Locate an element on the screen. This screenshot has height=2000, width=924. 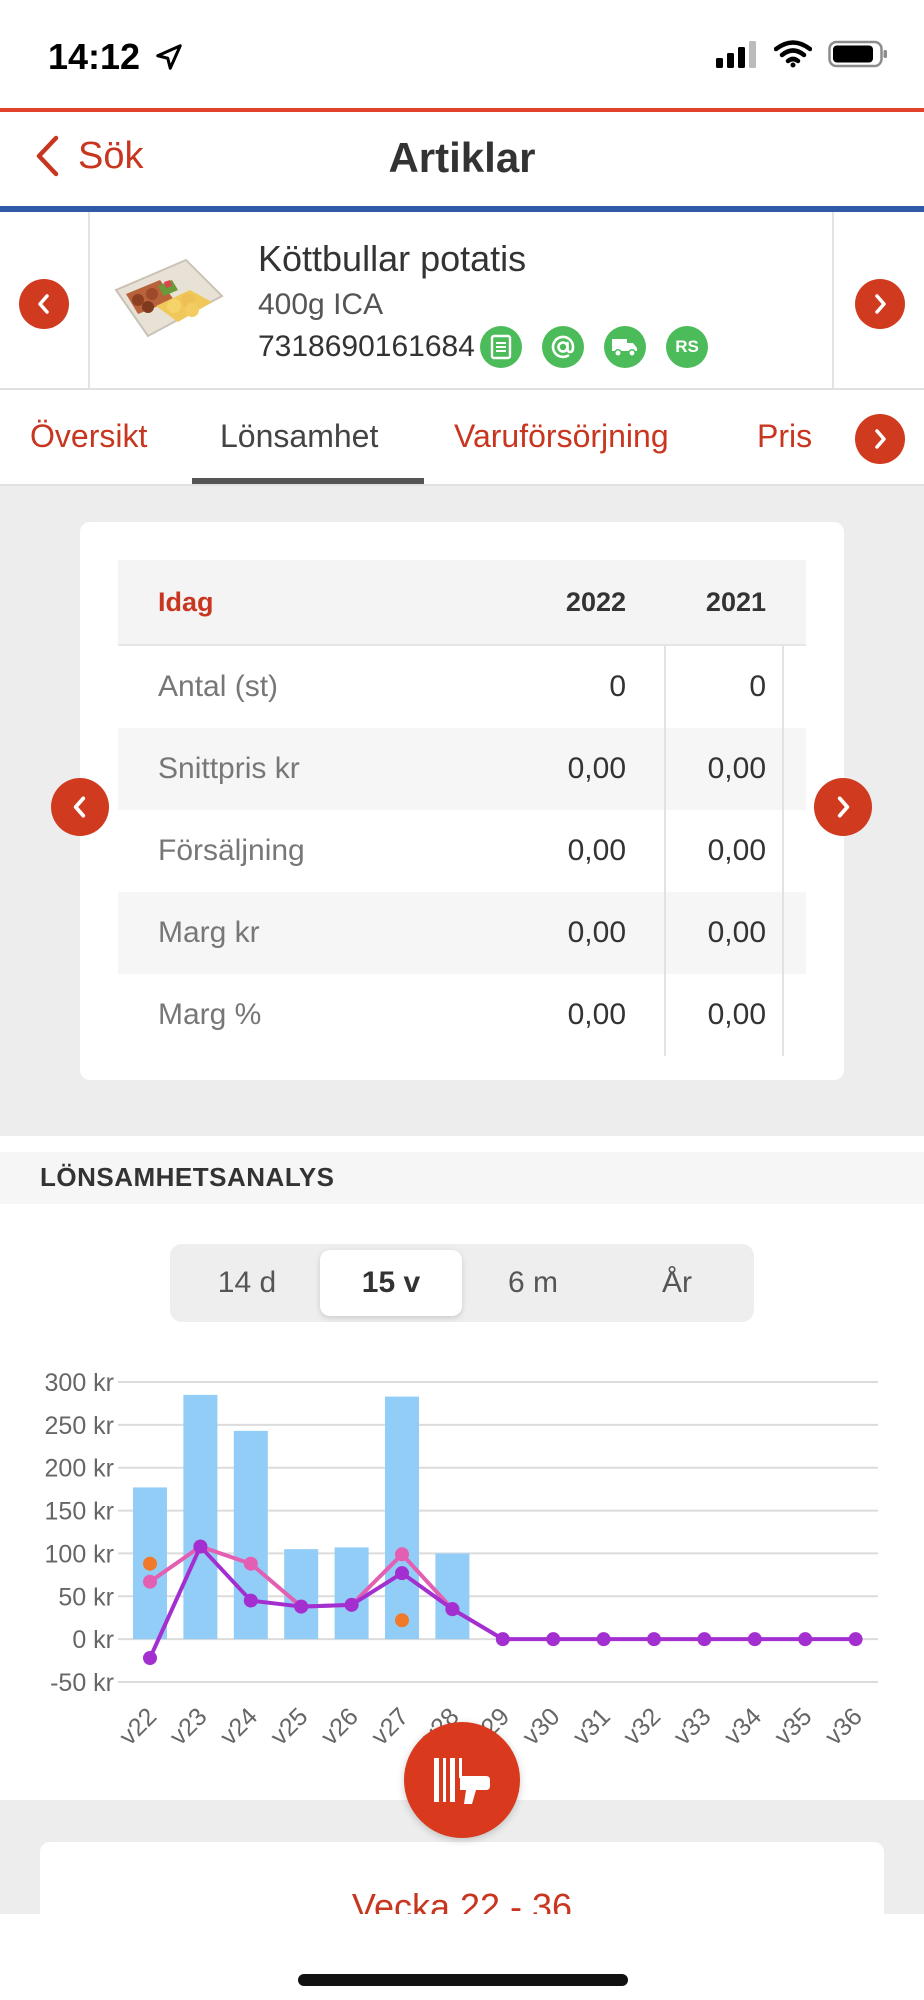
period-14d: 14 d is located at coordinates (247, 1283).